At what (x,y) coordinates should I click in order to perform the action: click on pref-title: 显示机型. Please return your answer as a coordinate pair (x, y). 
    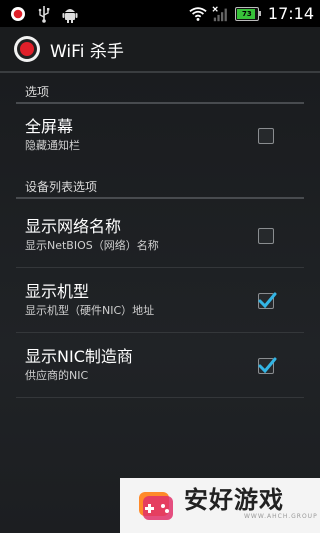
    Looking at the image, I should click on (57, 291).